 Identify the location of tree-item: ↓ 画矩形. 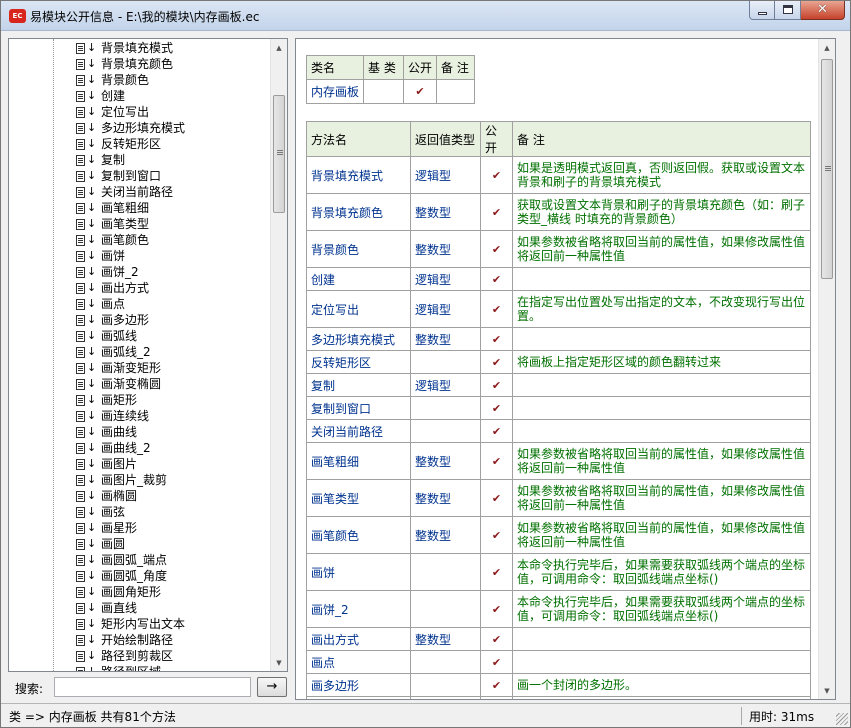
(106, 400).